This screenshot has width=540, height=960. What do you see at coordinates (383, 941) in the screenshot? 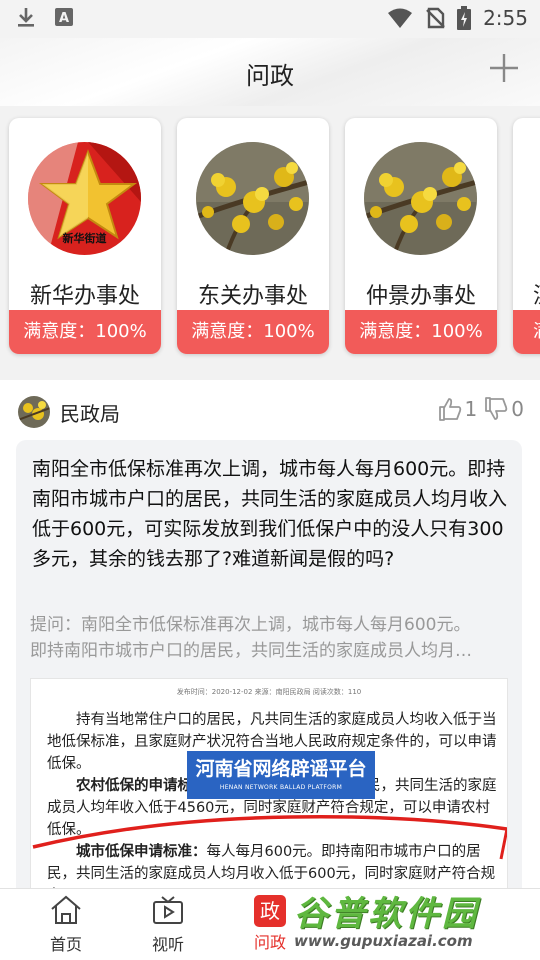
I see `watermark-url: www.gupuxiazai.com` at bounding box center [383, 941].